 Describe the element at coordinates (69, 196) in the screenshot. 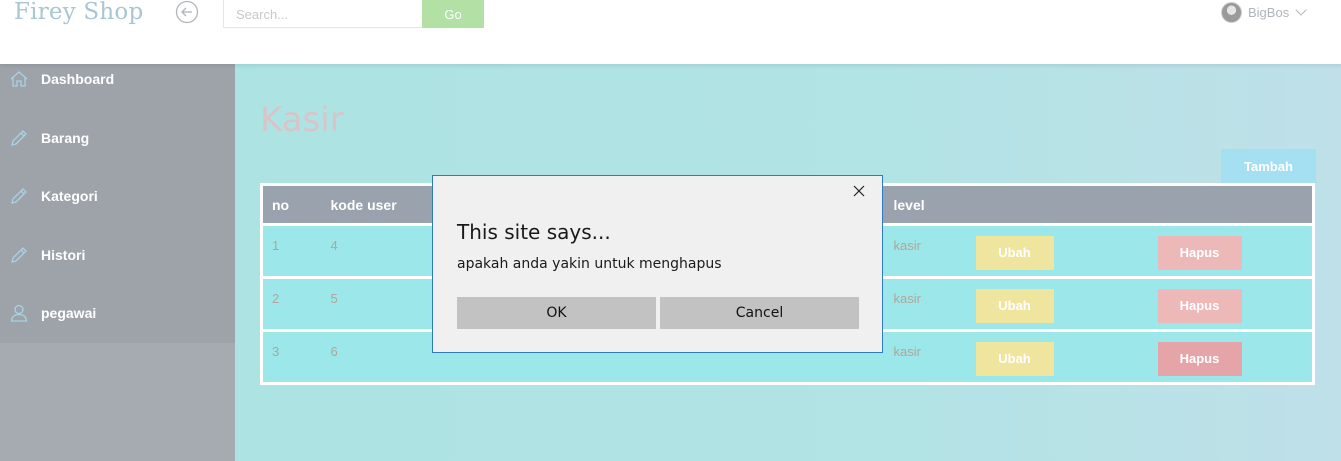

I see `sidebar-item-label: Kategori` at that location.